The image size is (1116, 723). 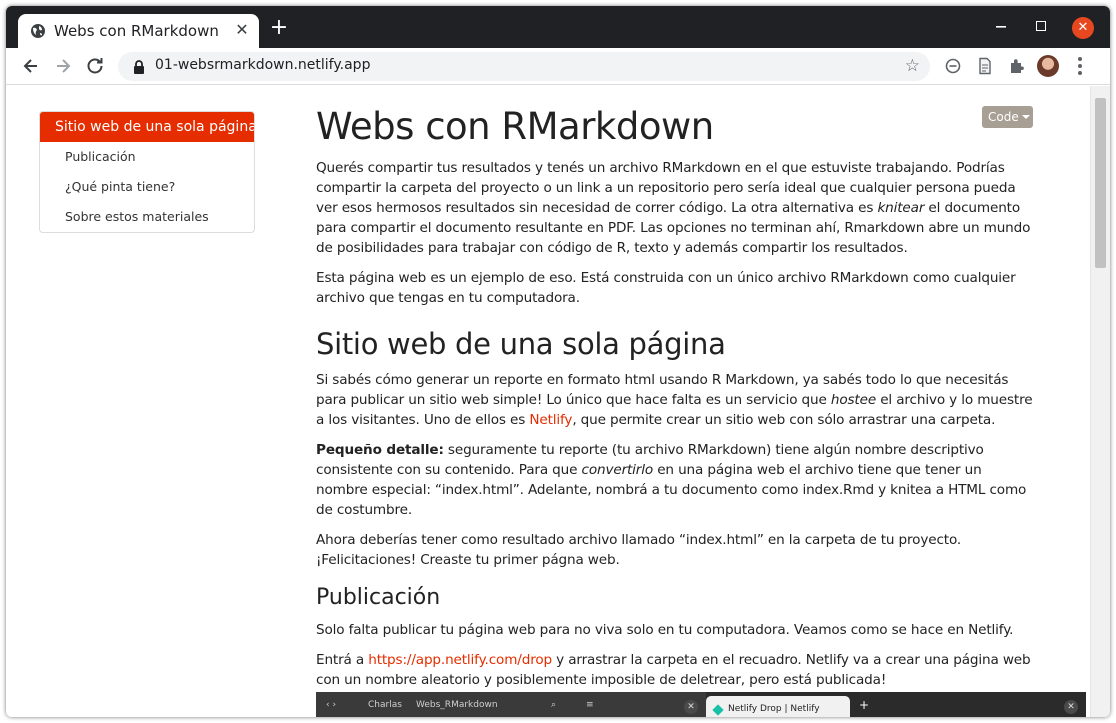 I want to click on browser-toolbar: 01-websrmarkdown.netlify.app ☆, so click(x=558, y=66).